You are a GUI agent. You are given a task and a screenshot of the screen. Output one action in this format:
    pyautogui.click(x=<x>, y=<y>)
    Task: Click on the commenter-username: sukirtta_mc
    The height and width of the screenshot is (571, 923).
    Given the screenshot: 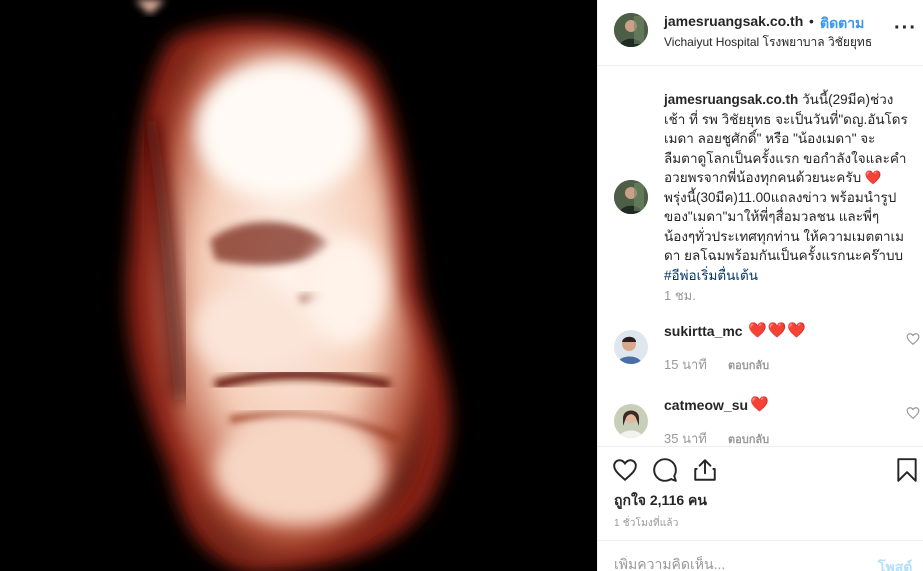 What is the action you would take?
    pyautogui.click(x=703, y=331)
    